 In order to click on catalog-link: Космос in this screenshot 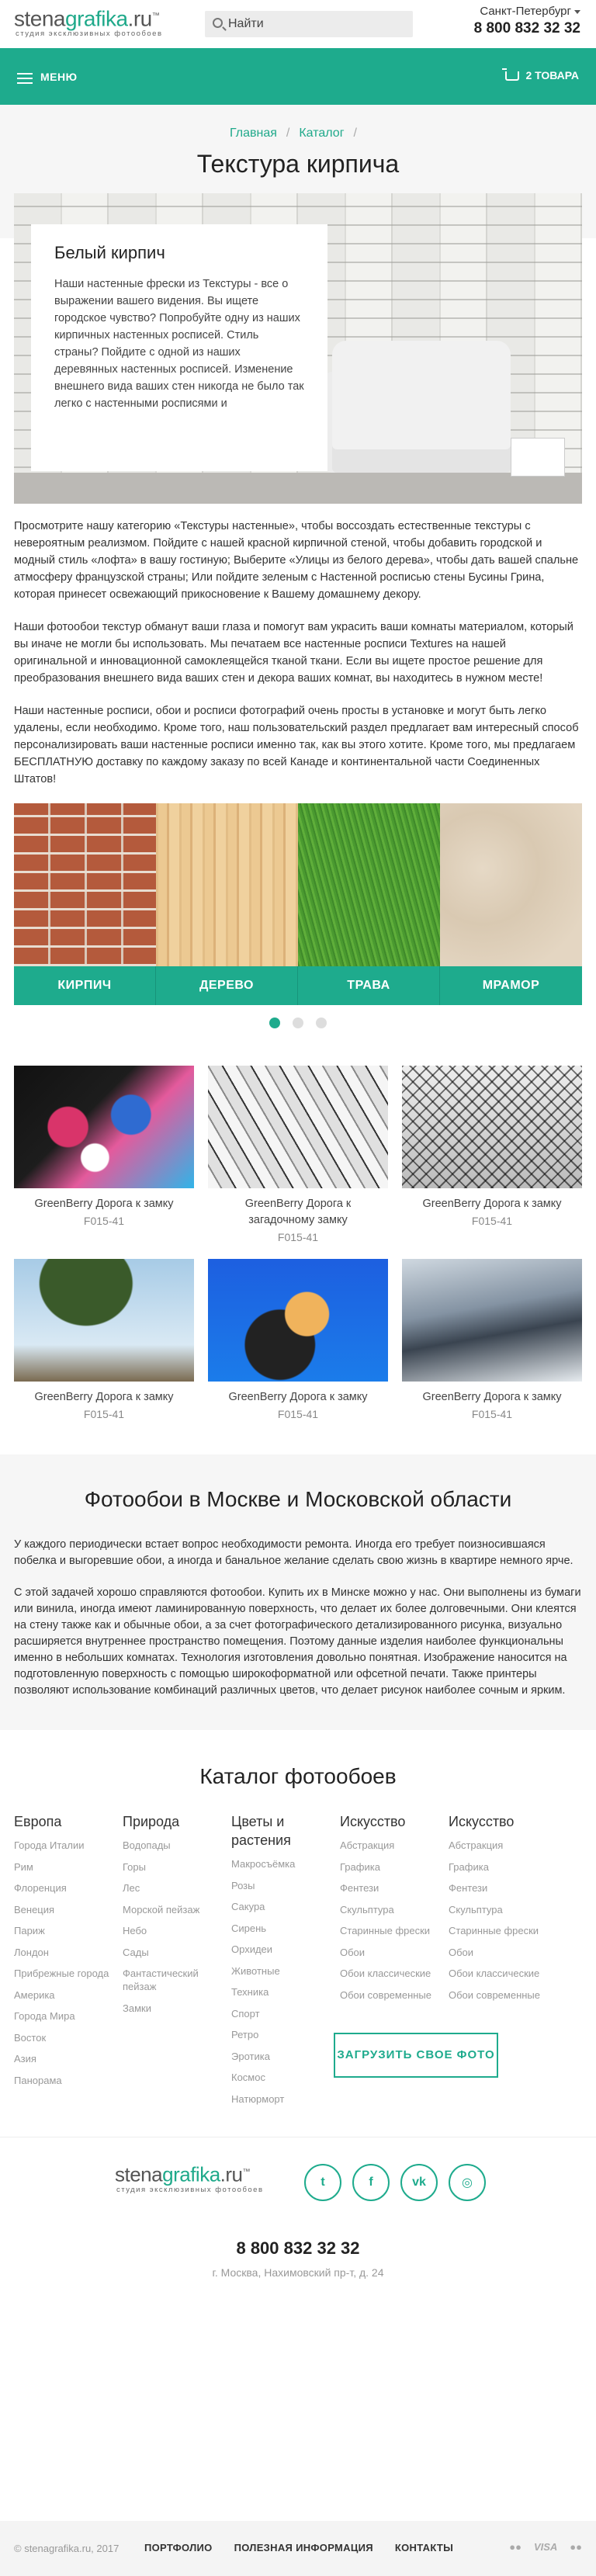, I will do `click(281, 2077)`.